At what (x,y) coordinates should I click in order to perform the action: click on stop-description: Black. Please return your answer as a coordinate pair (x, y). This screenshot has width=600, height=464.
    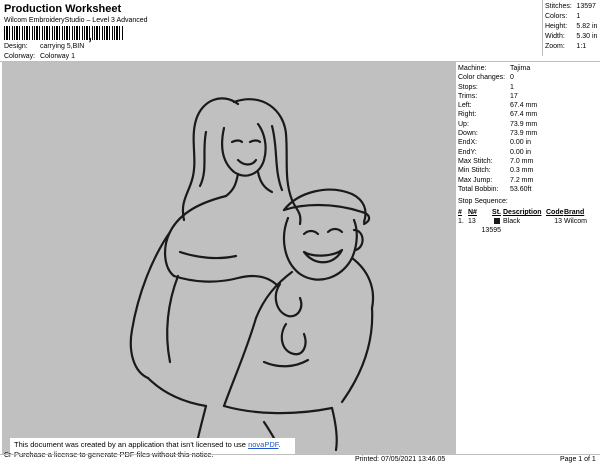
    Looking at the image, I should click on (512, 221).